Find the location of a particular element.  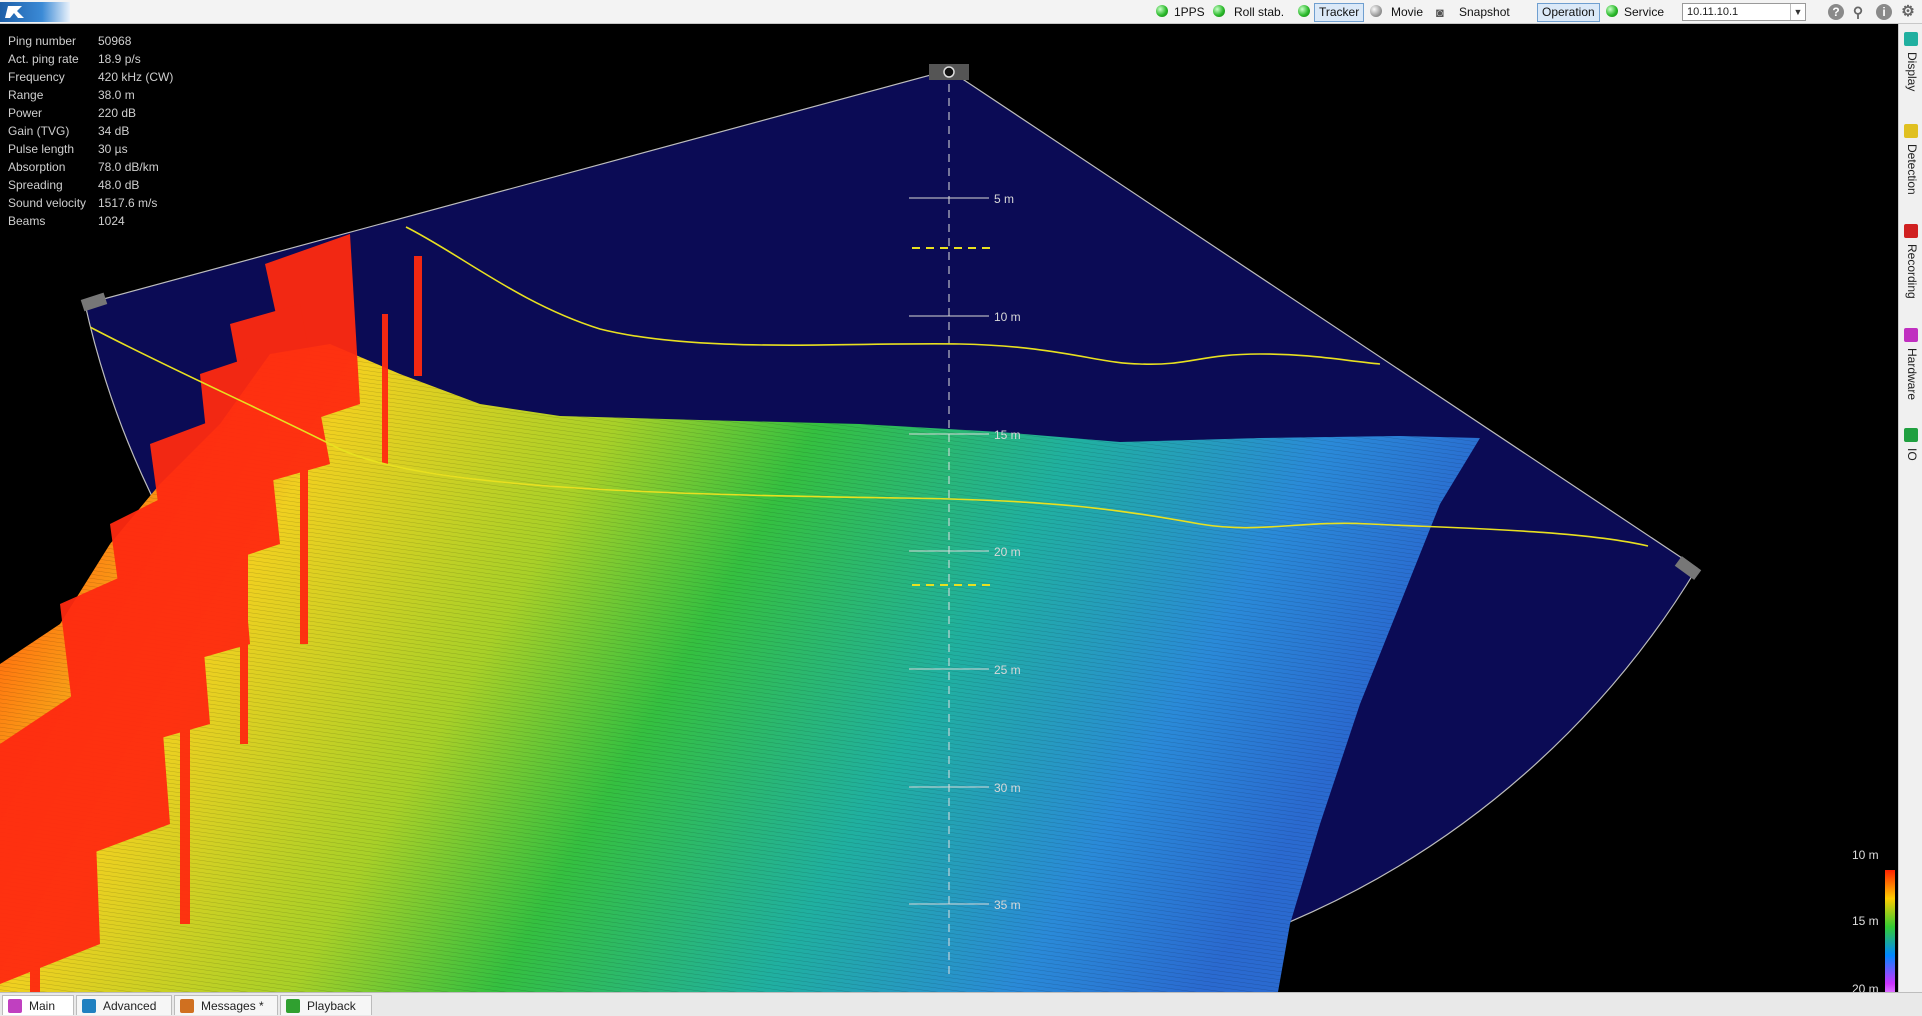

tab-advanced: Advanced is located at coordinates (124, 1005).